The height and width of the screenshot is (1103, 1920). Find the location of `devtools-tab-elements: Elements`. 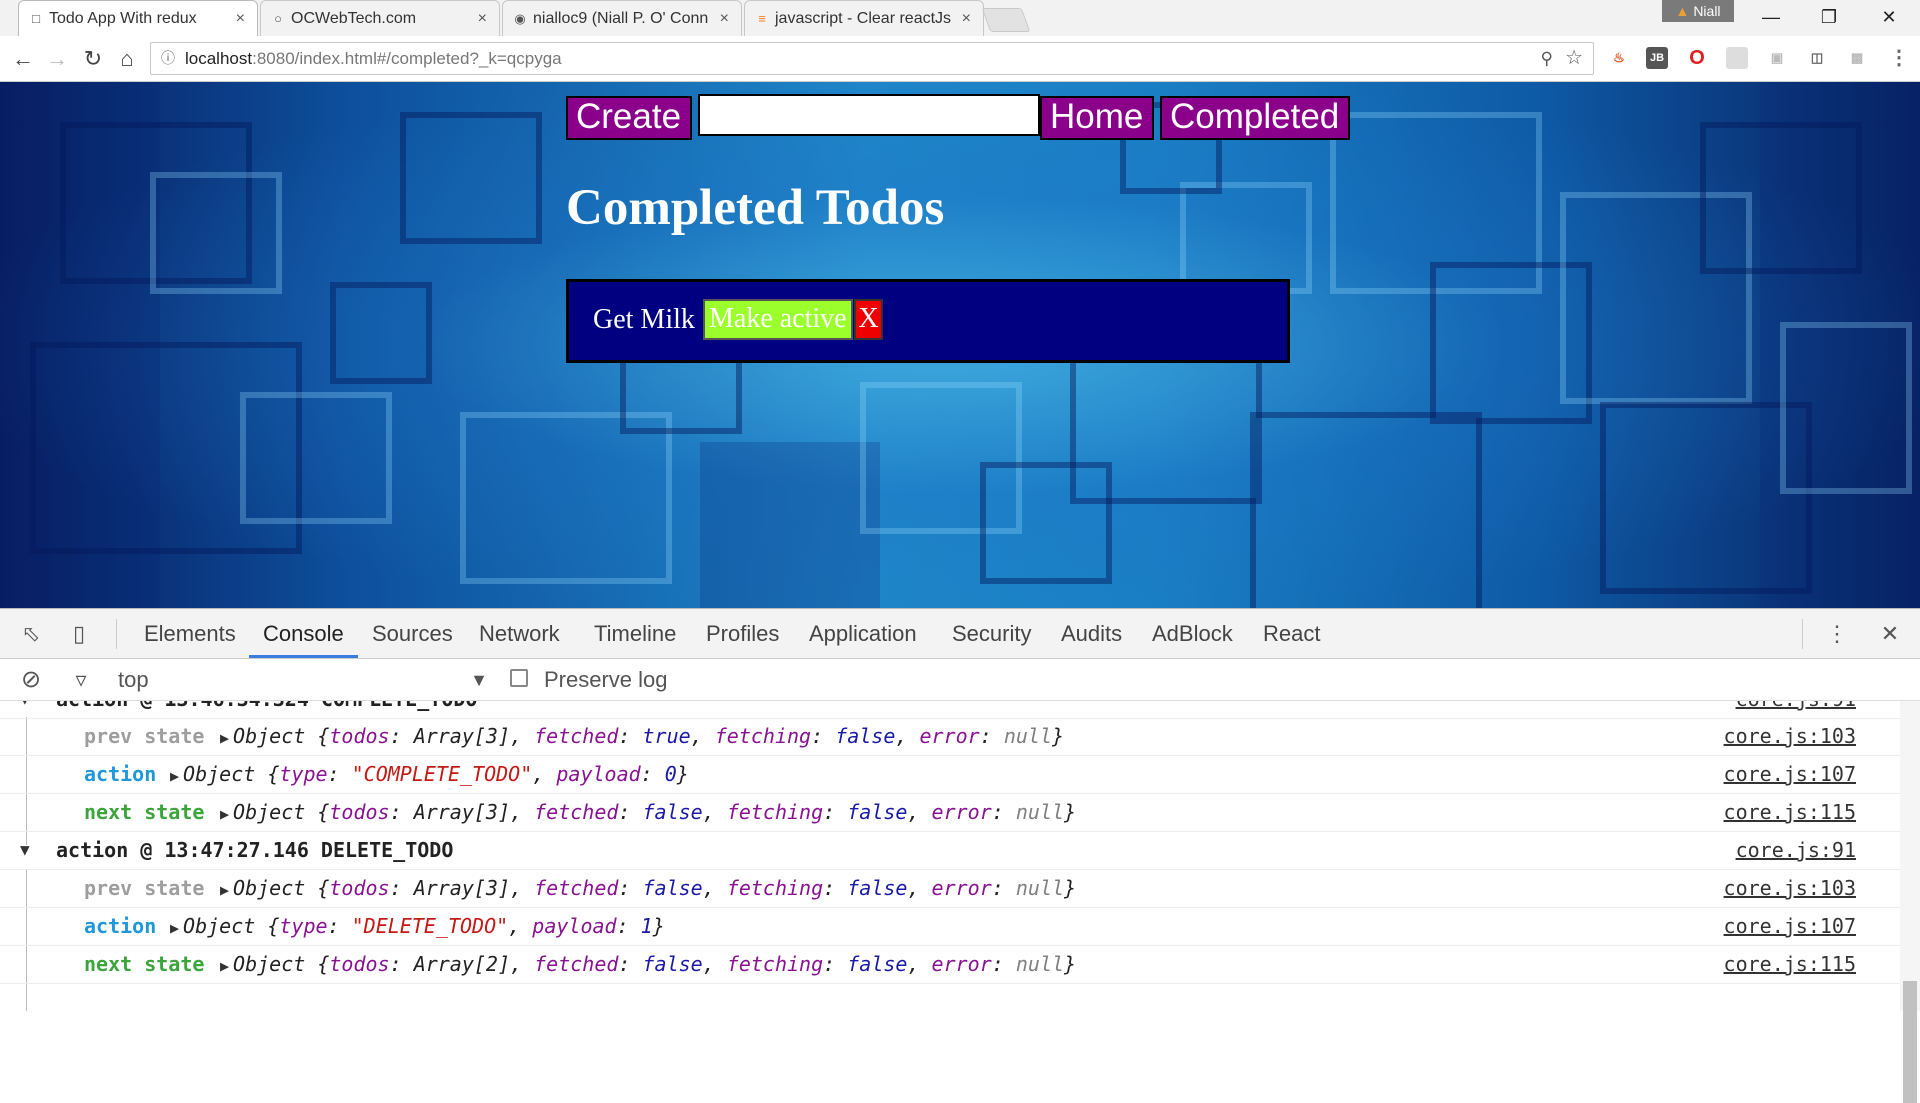

devtools-tab-elements: Elements is located at coordinates (190, 633).